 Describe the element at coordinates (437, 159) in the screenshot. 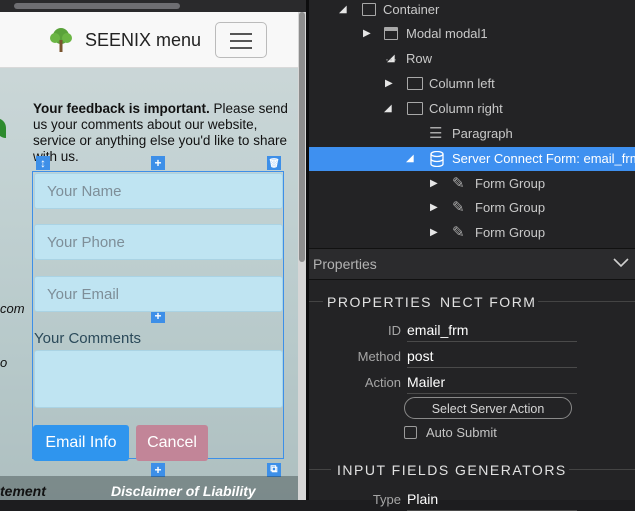

I see `database-icon` at that location.